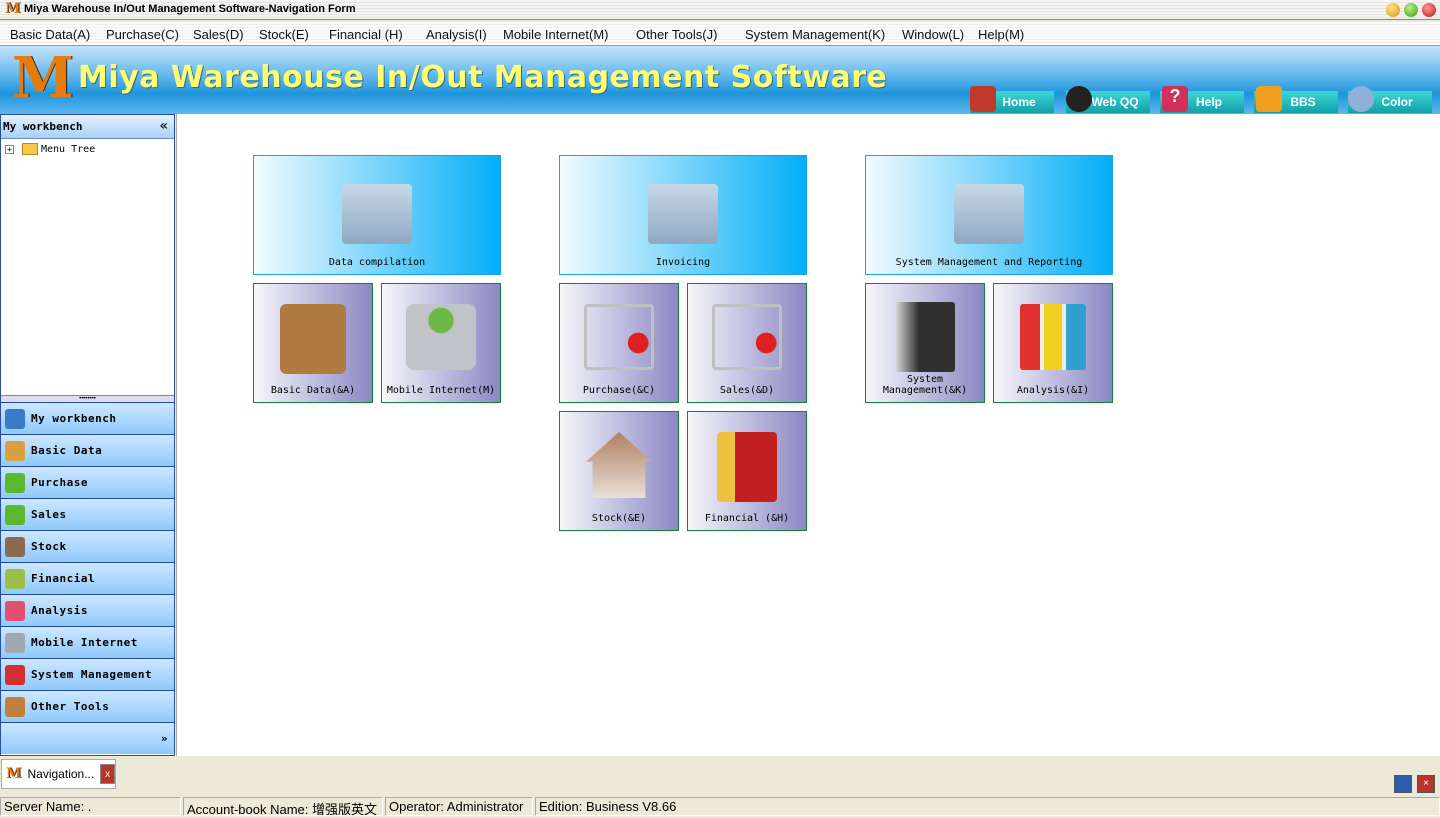  I want to click on app-logo-icon: M, so click(14, 774).